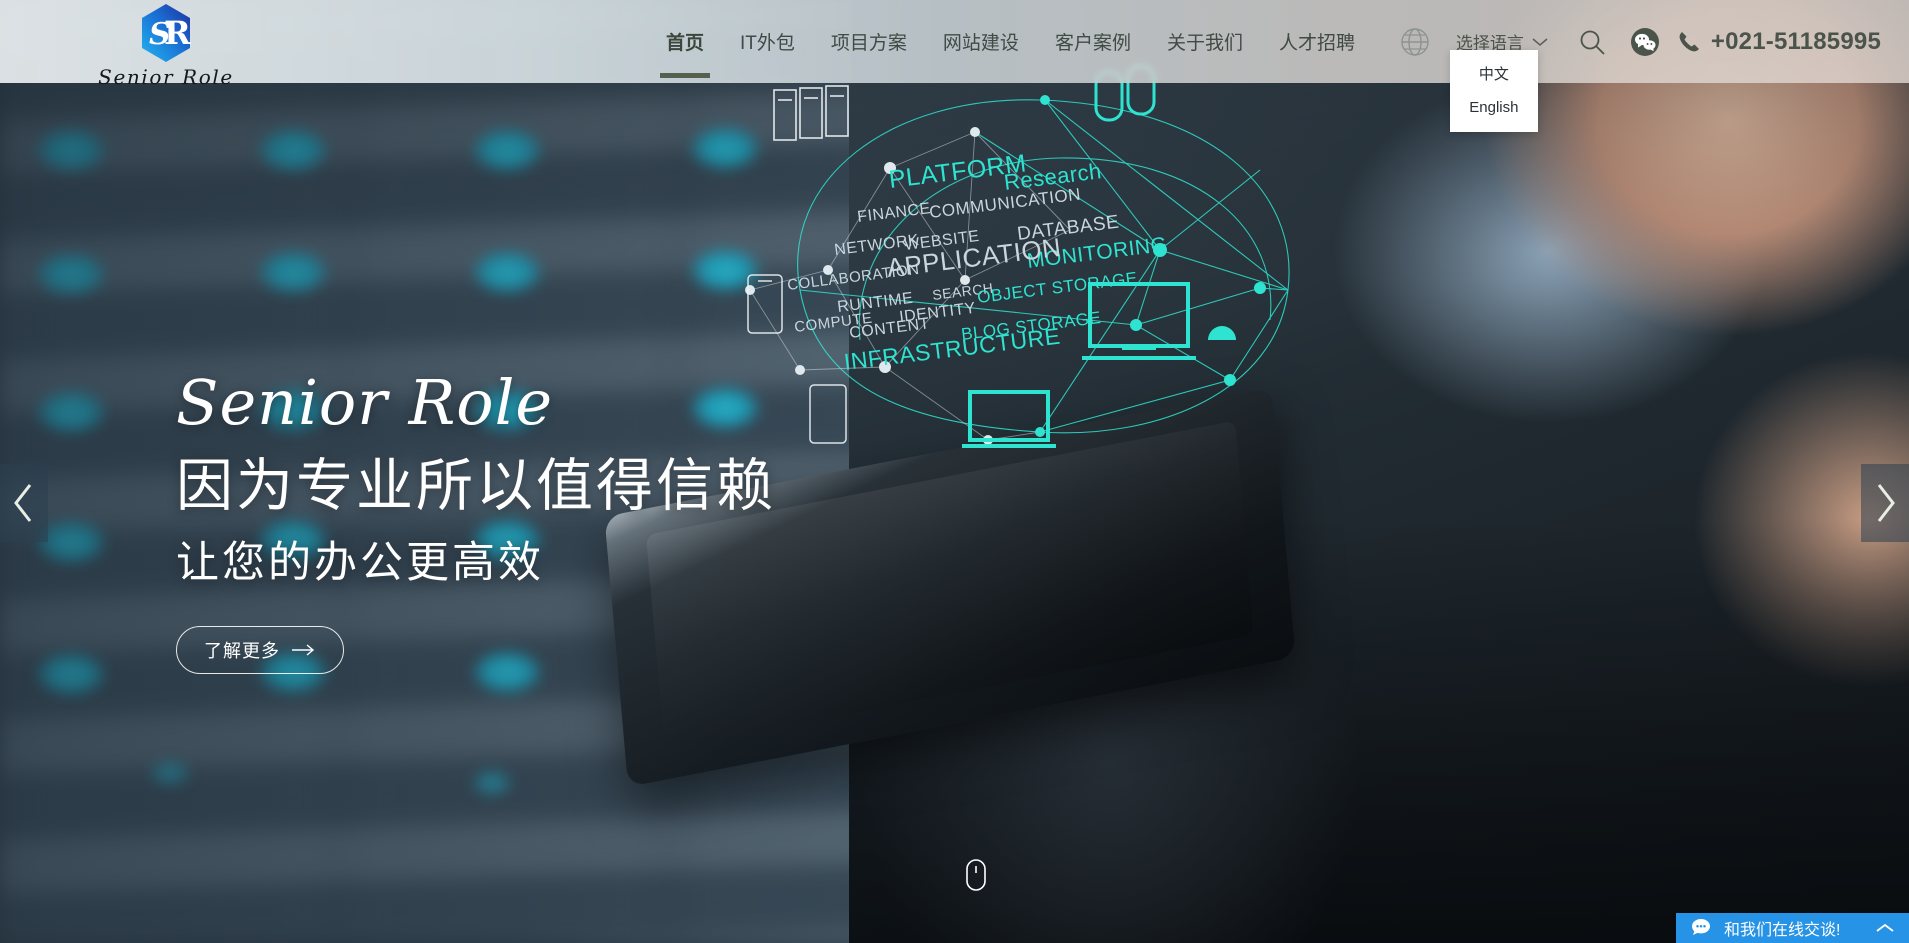 The image size is (1909, 943). What do you see at coordinates (177, 33) in the screenshot?
I see `svg-text: R` at bounding box center [177, 33].